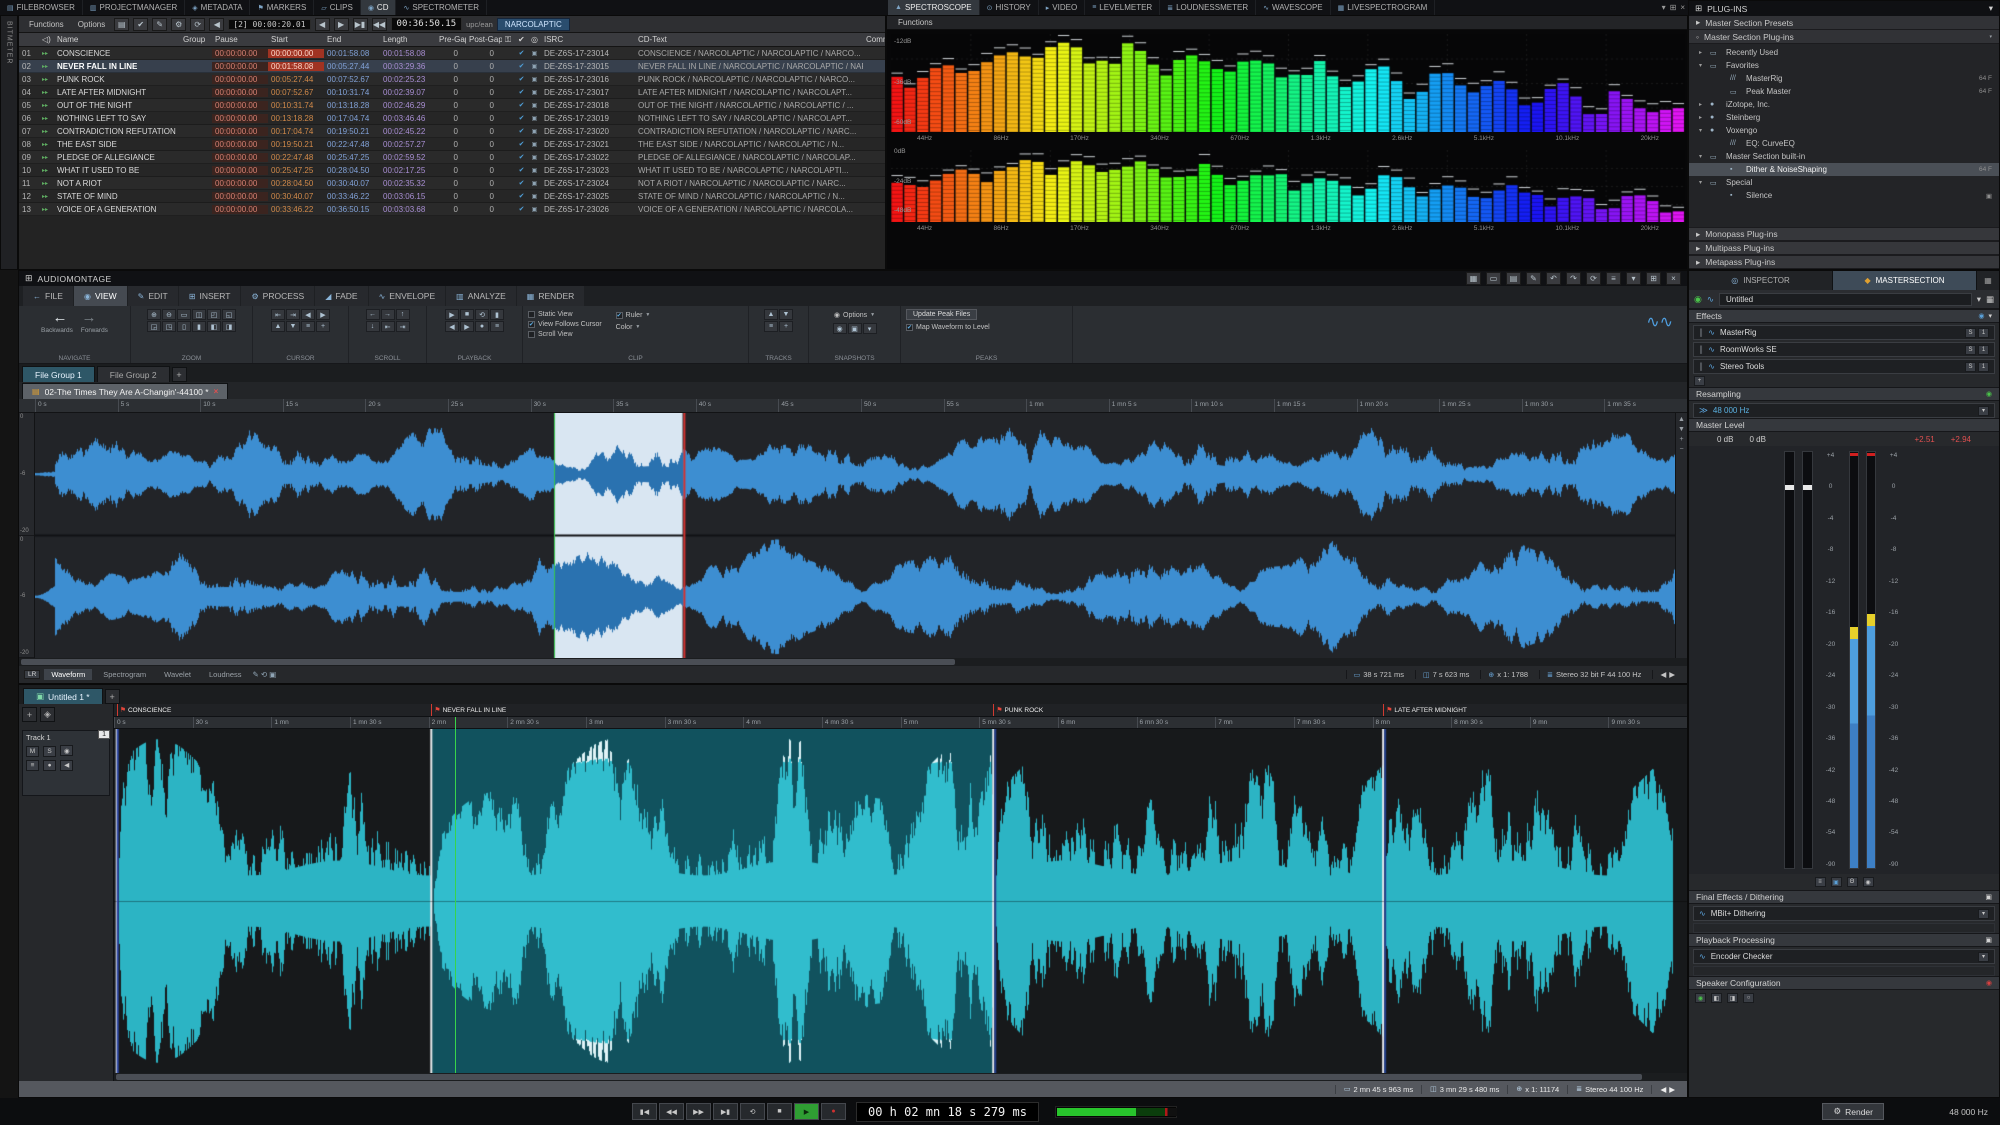  I want to click on view-mode-option: ✔ View Follows Cursor, so click(565, 324).